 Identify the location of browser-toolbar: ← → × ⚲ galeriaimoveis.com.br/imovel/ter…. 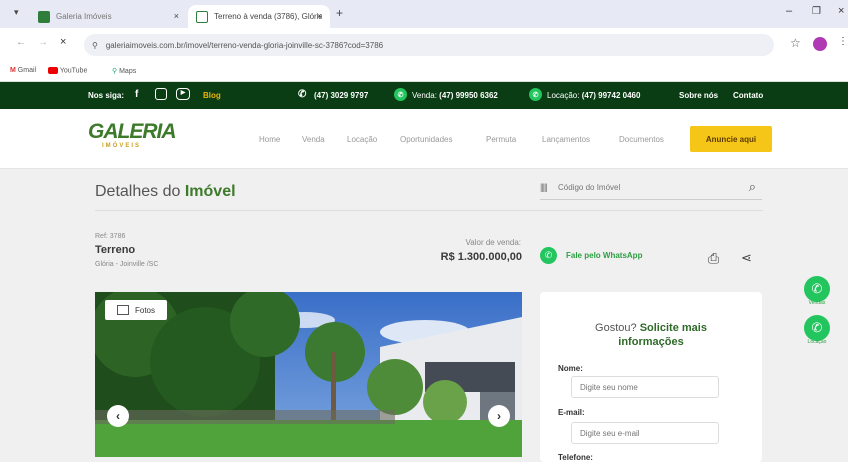
(424, 45).